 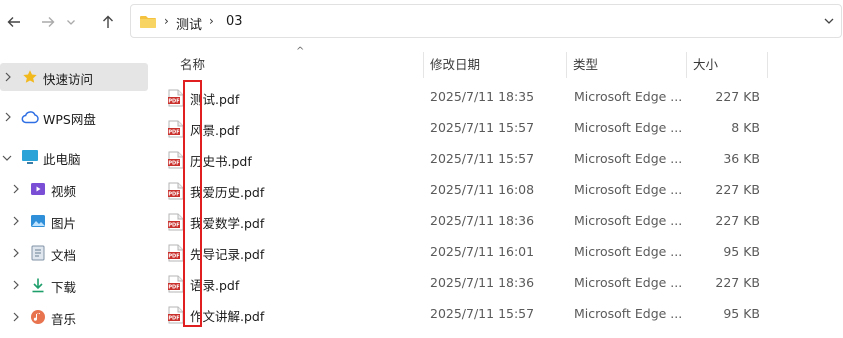 I want to click on back-arrow-icon, so click(x=13, y=22).